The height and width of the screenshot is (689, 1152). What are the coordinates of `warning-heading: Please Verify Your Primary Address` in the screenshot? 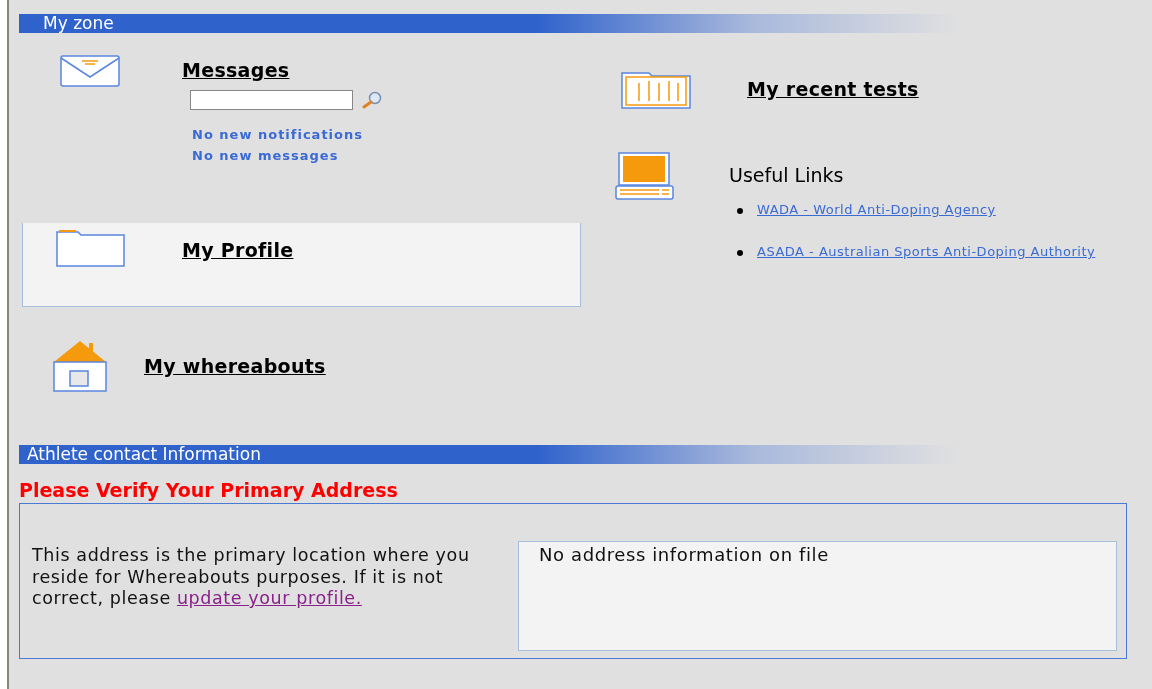 It's located at (209, 490).